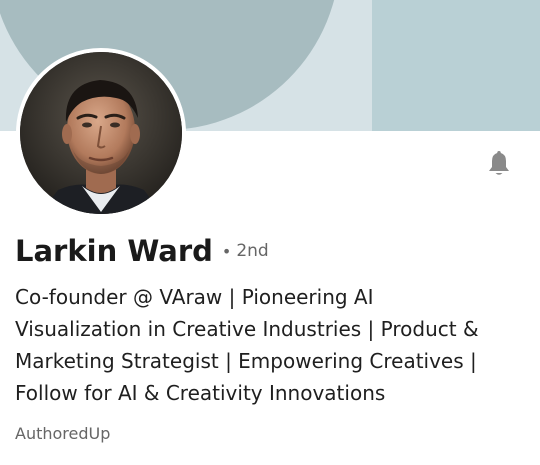 This screenshot has width=540, height=465. I want to click on avatar, so click(101, 133).